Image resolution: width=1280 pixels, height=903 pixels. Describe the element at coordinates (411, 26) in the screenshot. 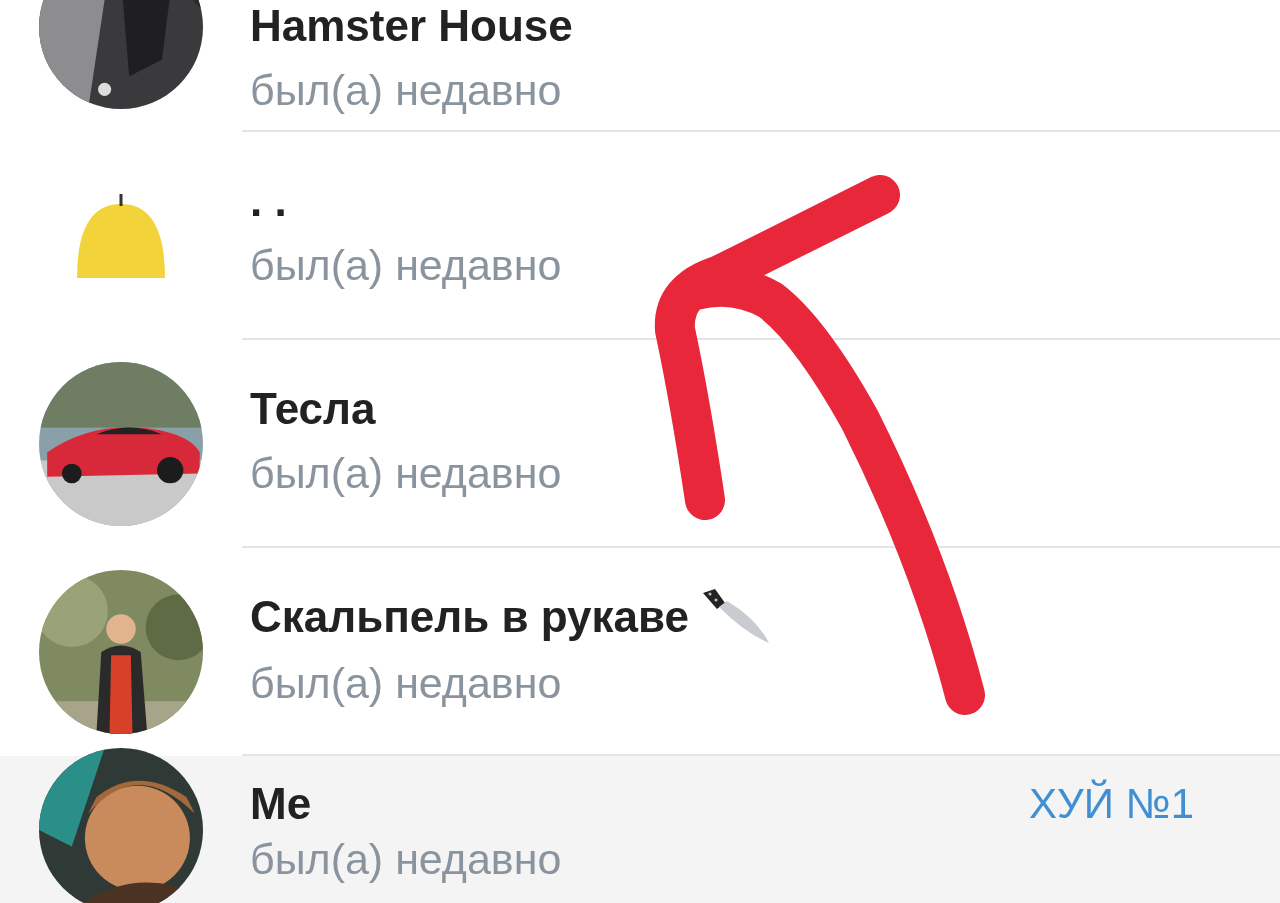

I see `contact-name: Hamster House` at that location.